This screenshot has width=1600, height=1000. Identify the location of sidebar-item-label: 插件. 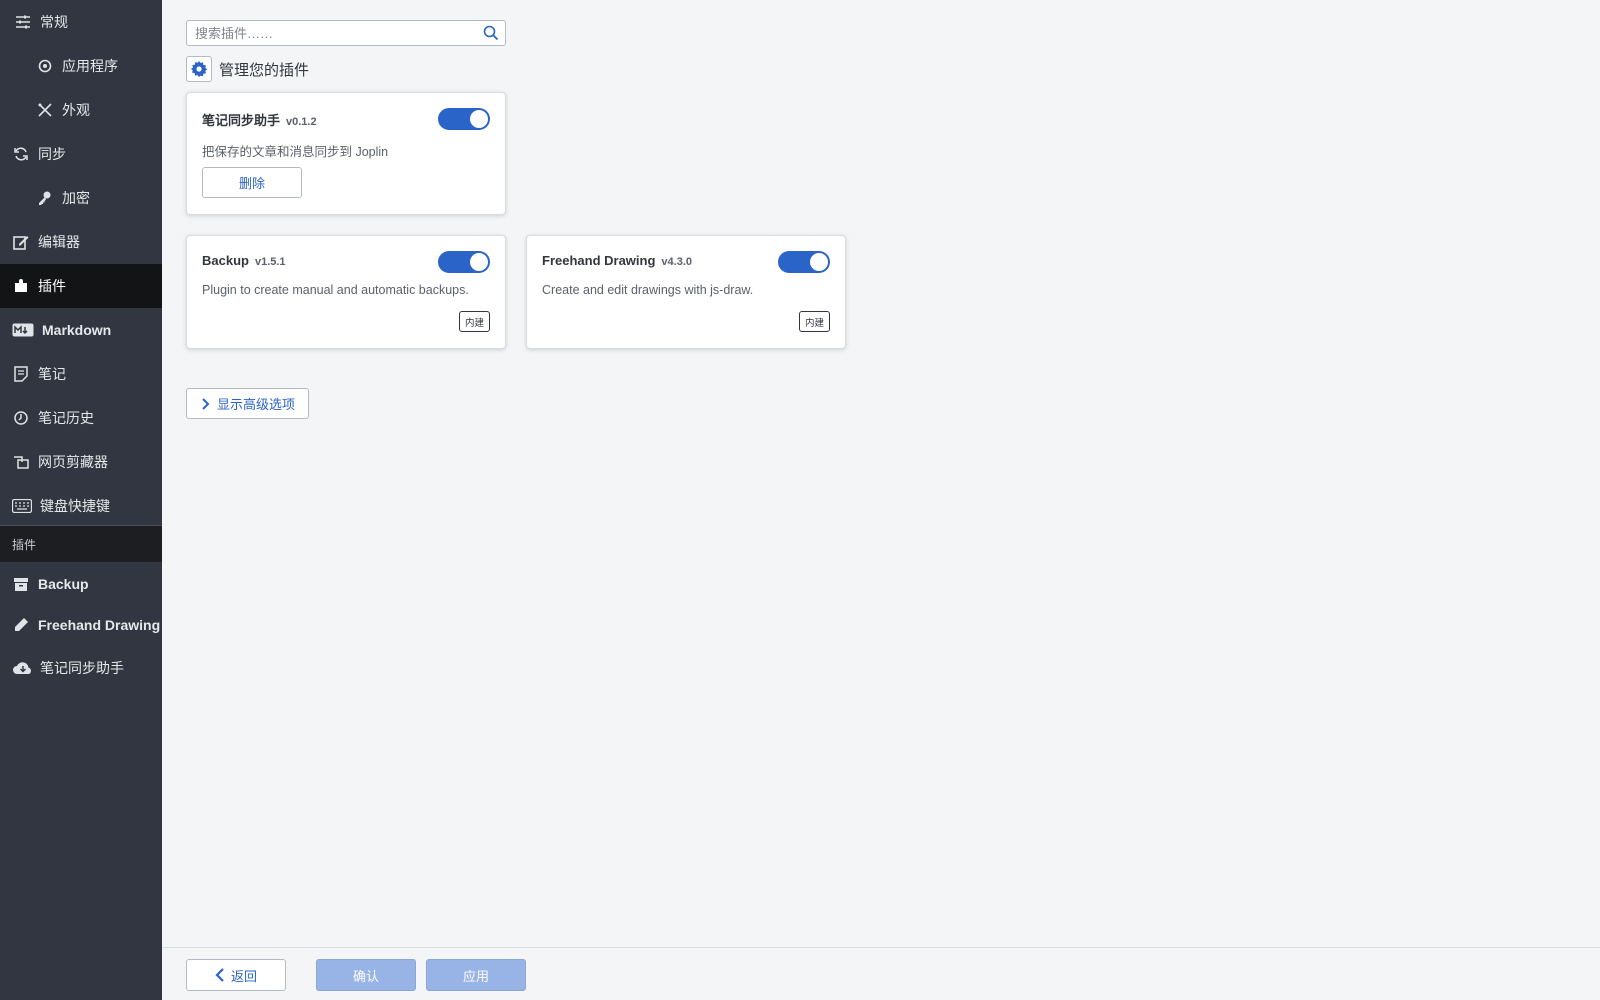
(52, 286).